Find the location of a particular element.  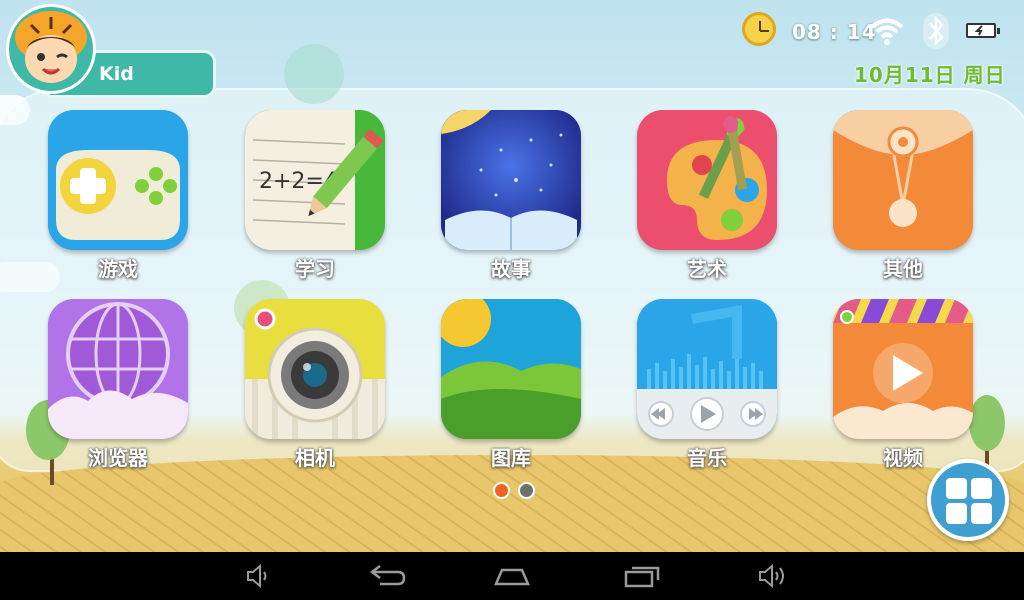

app-label: 音乐 is located at coordinates (707, 458).